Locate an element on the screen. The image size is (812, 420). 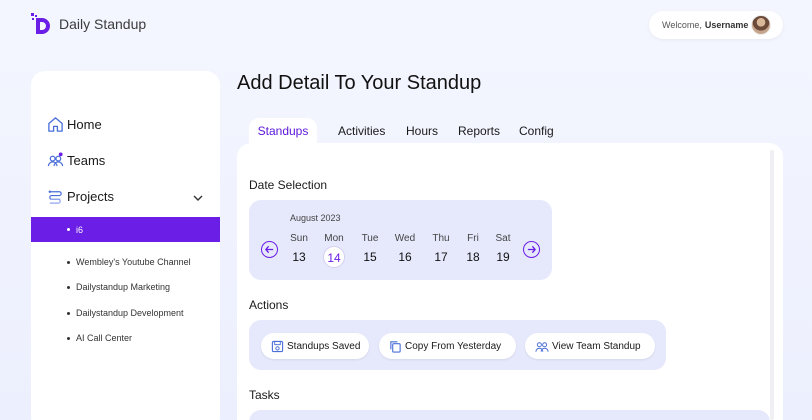
tab-config: Config is located at coordinates (536, 131).